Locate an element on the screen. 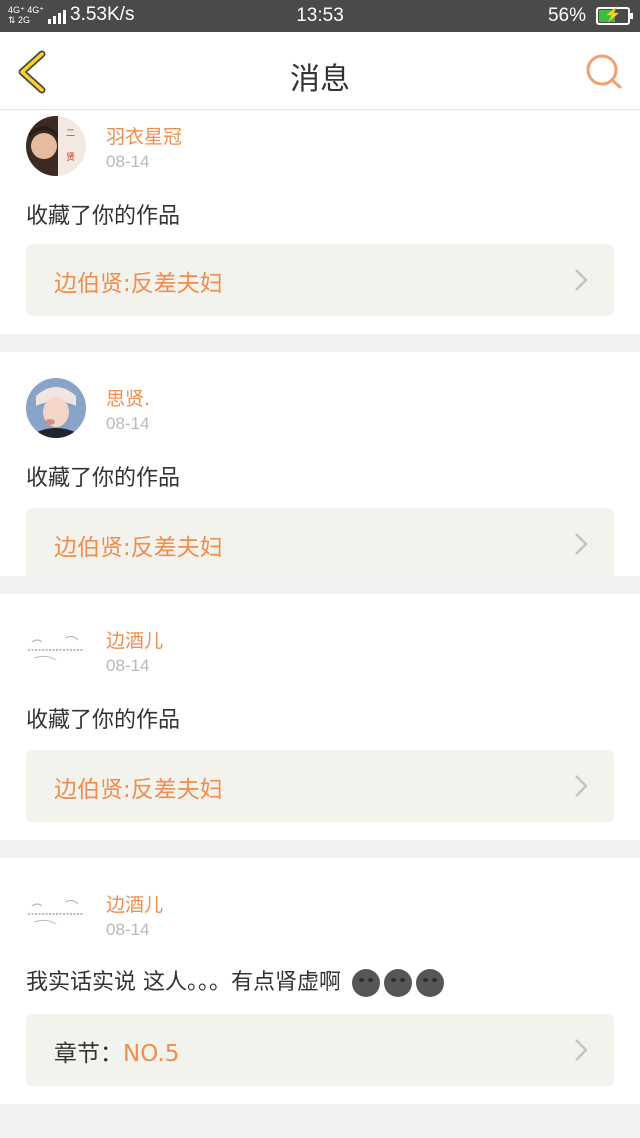 The height and width of the screenshot is (1138, 640). chapter-link-text: 章节：NO.5 is located at coordinates (116, 1051).